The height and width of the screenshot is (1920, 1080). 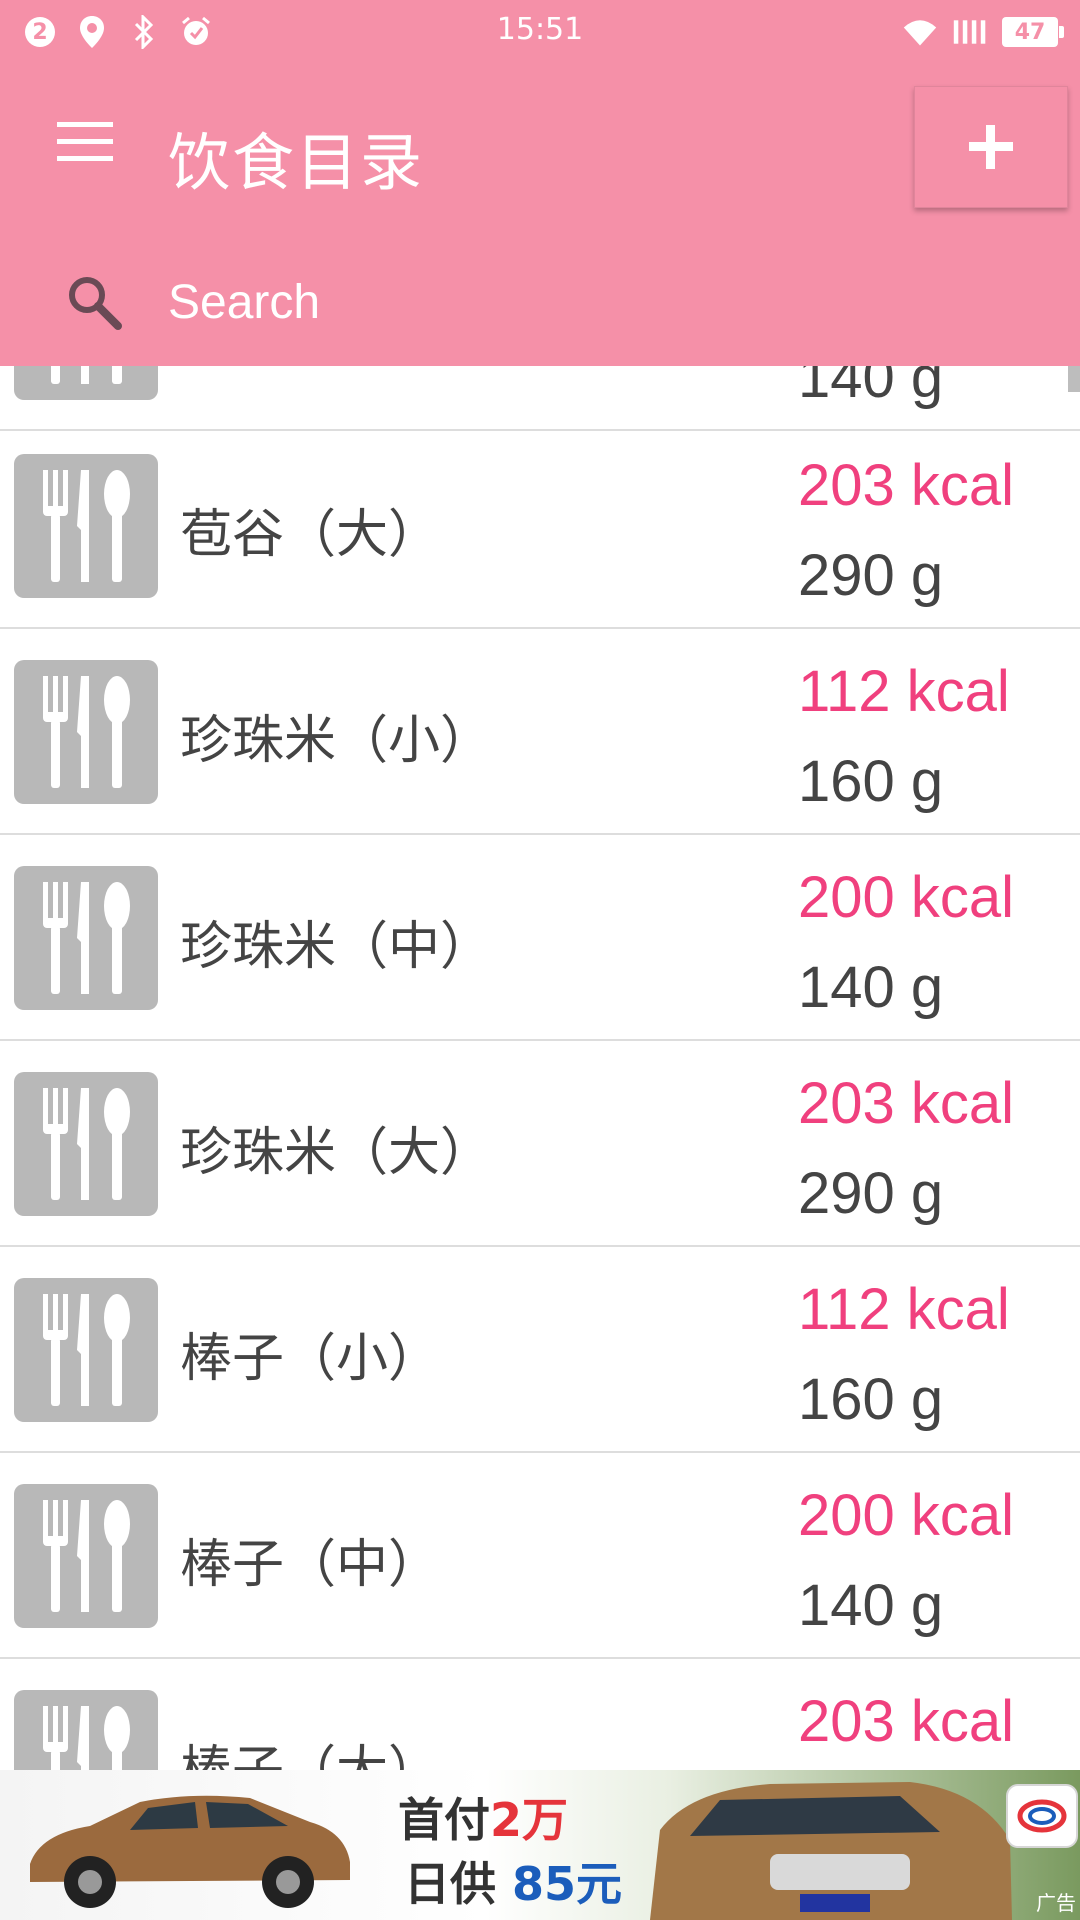 I want to click on ad-line-1: 首付2万, so click(x=483, y=1820).